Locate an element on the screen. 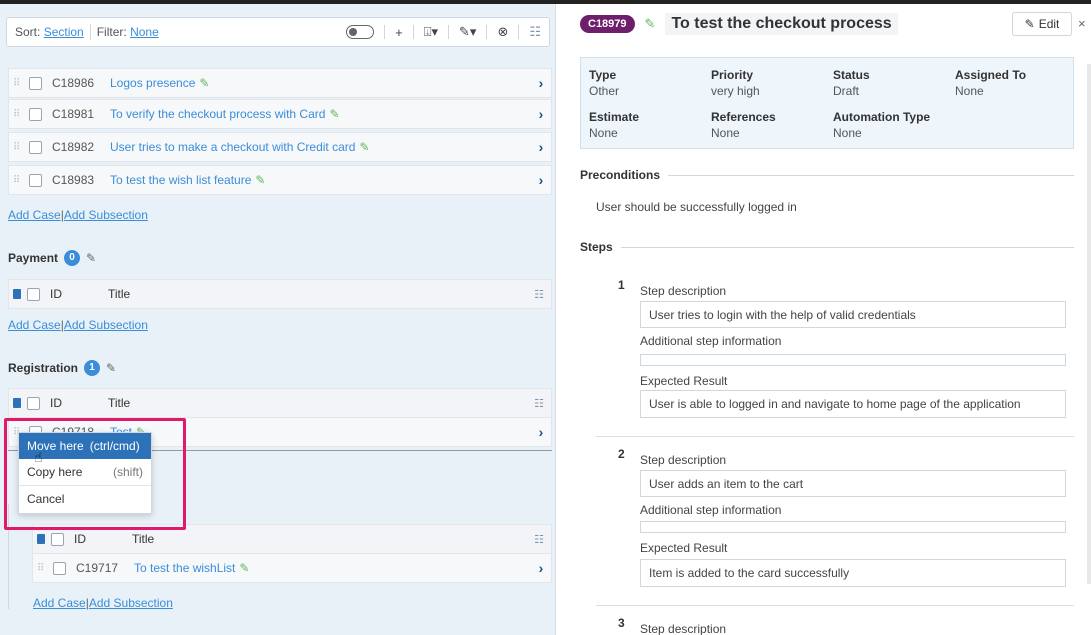 The image size is (1091, 635). scrollbar is located at coordinates (1089, 324).